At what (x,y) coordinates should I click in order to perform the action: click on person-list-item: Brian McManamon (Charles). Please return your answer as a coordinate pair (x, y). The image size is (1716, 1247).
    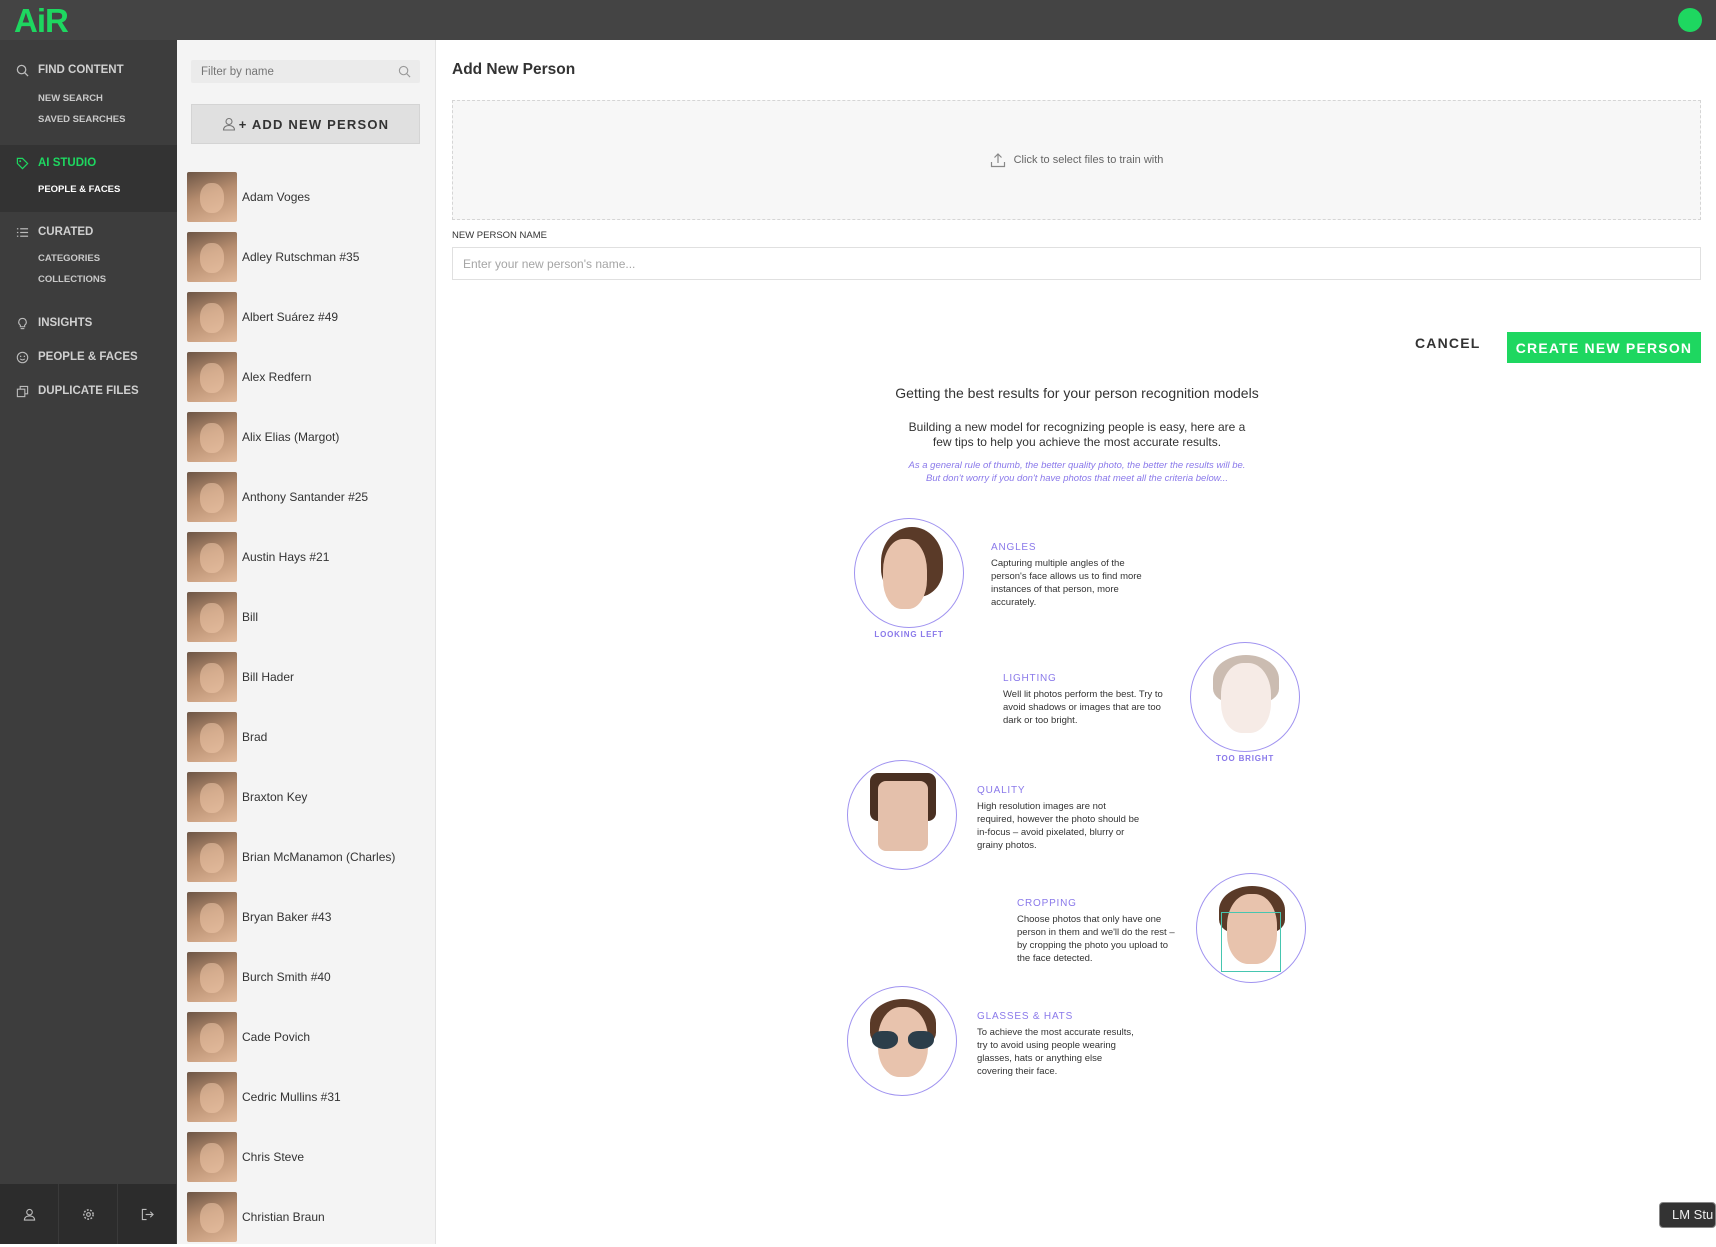
    Looking at the image, I should click on (306, 857).